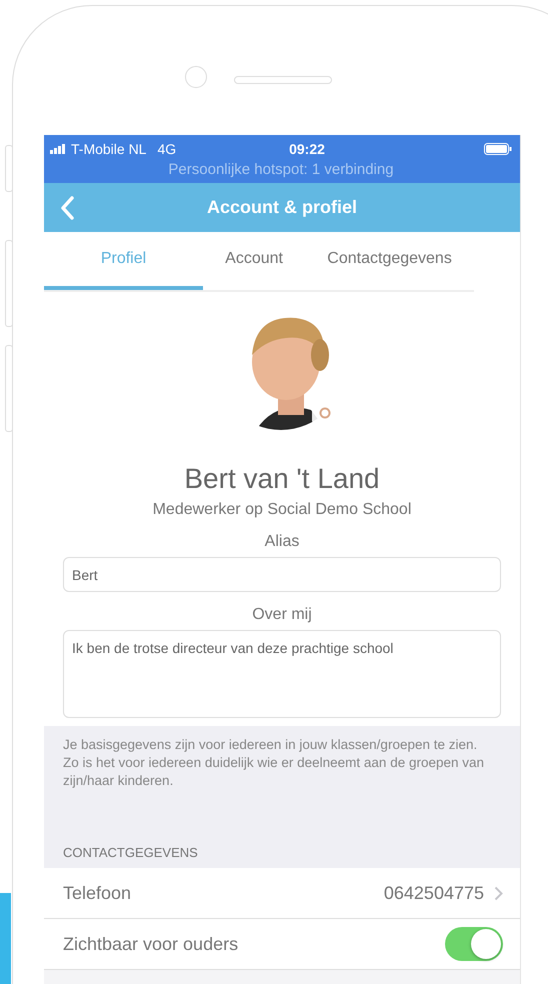 The image size is (548, 984). Describe the element at coordinates (282, 574) in the screenshot. I see `input-field: Bert` at that location.